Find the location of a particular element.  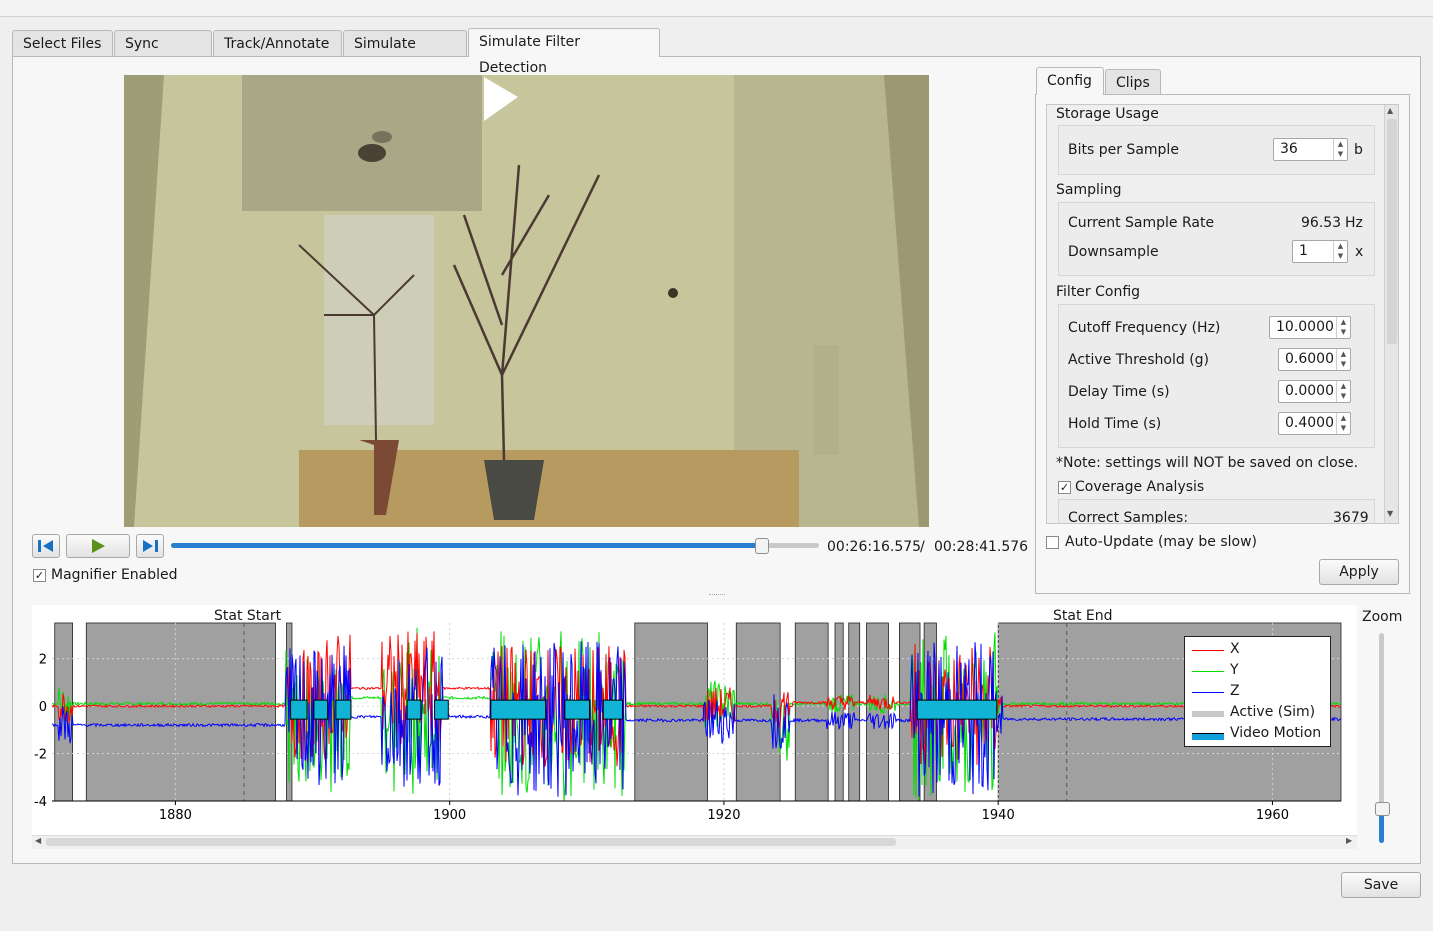

legend-motion-label: Video Motion is located at coordinates (1276, 733).